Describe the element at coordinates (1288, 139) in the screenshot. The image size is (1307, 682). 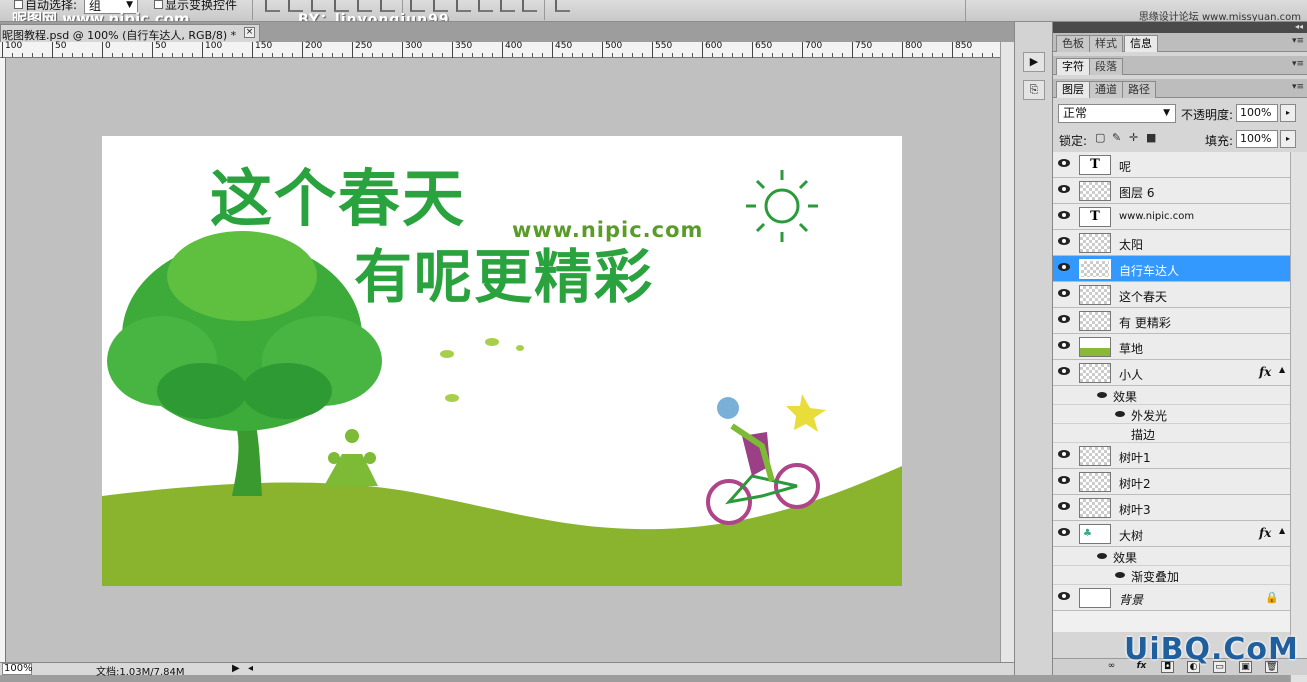
I see `fill-slider-icon: ▸` at that location.